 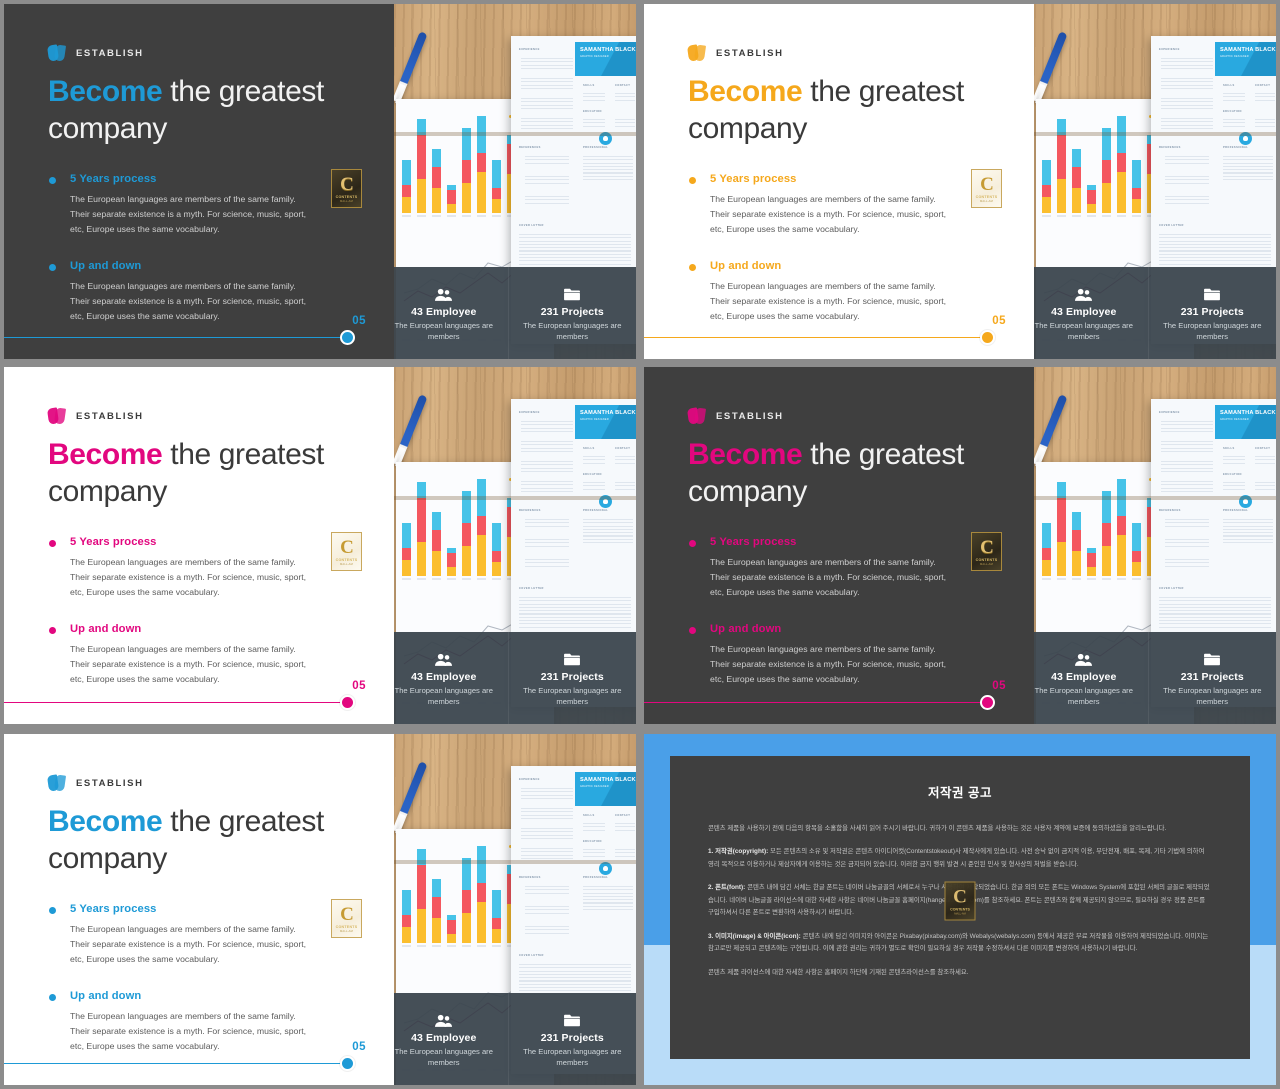 I want to click on folder-icon, so click(x=572, y=293).